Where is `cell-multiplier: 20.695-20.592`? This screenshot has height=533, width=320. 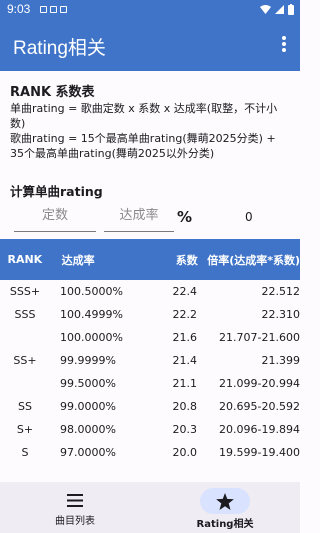 cell-multiplier: 20.695-20.592 is located at coordinates (259, 406).